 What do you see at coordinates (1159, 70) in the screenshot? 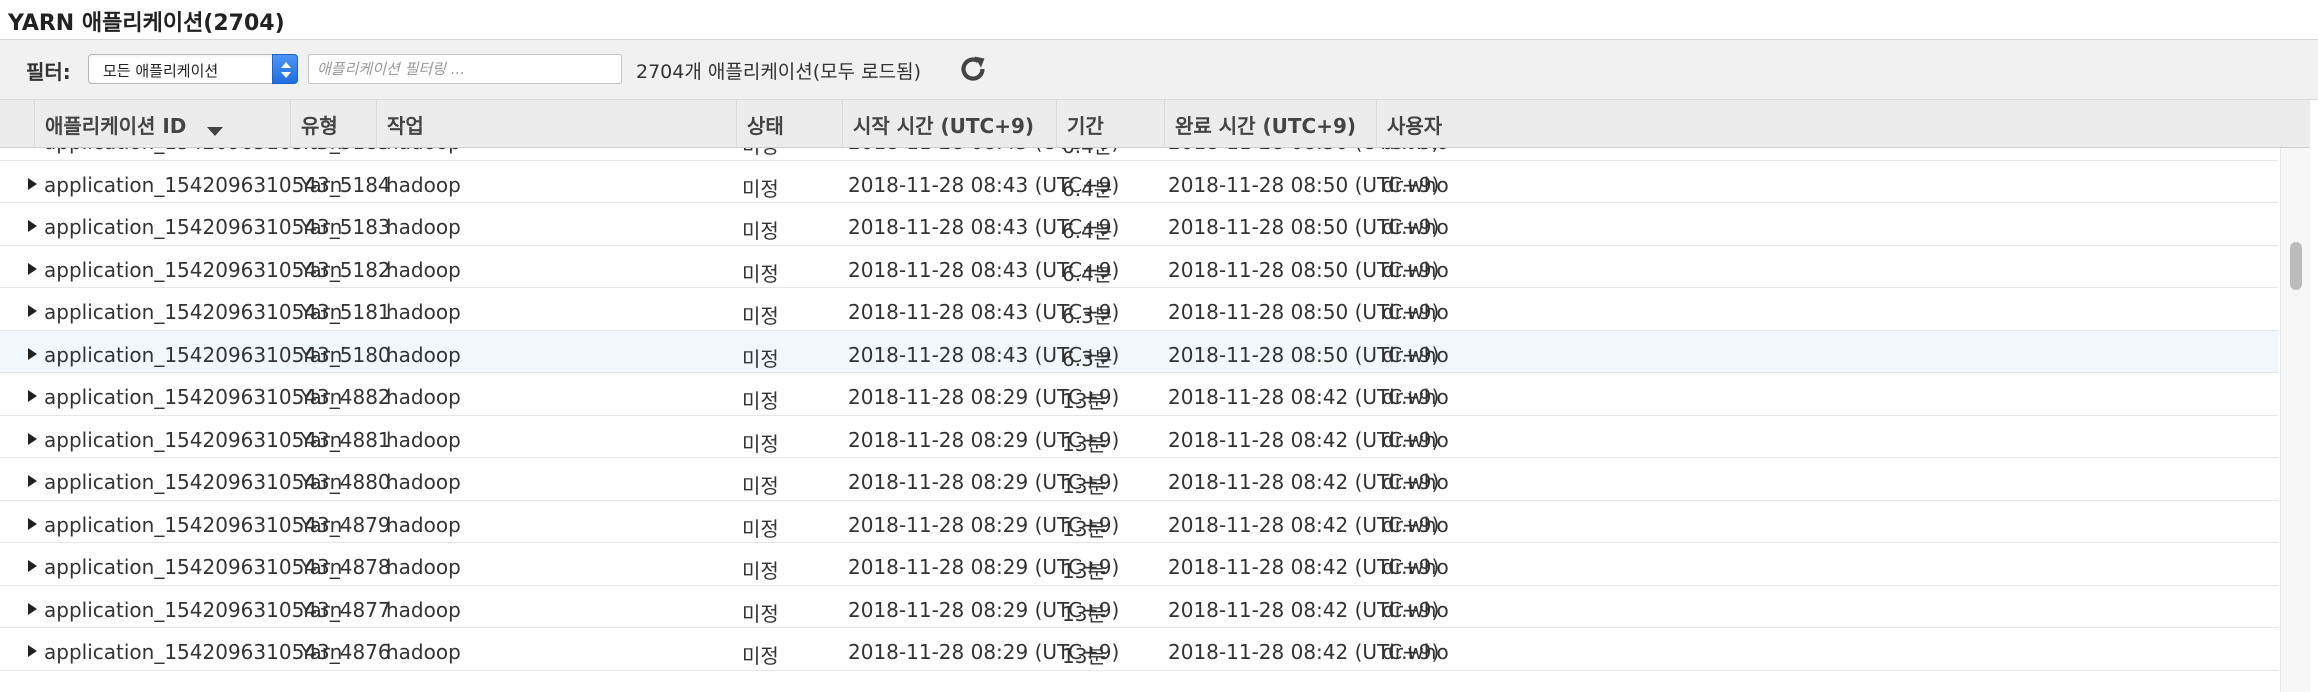
I see `filter-toolbar: 필터: 모든 애플리케이션 2704개 애플리케이션(모두 로드됨)` at bounding box center [1159, 70].